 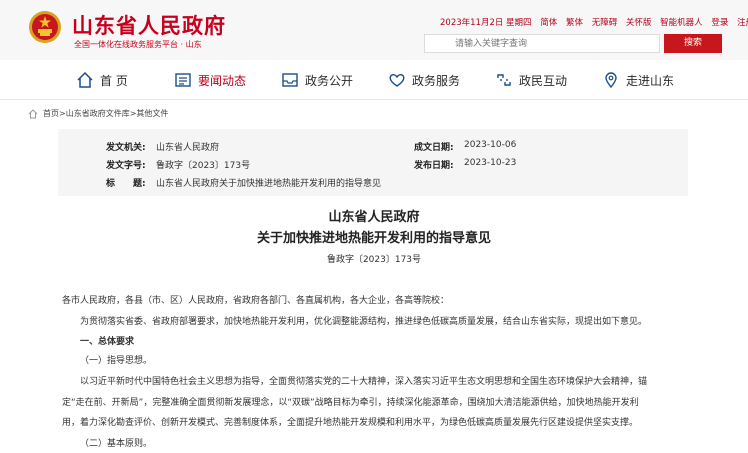 I want to click on nav-label: 首 页, so click(x=114, y=80).